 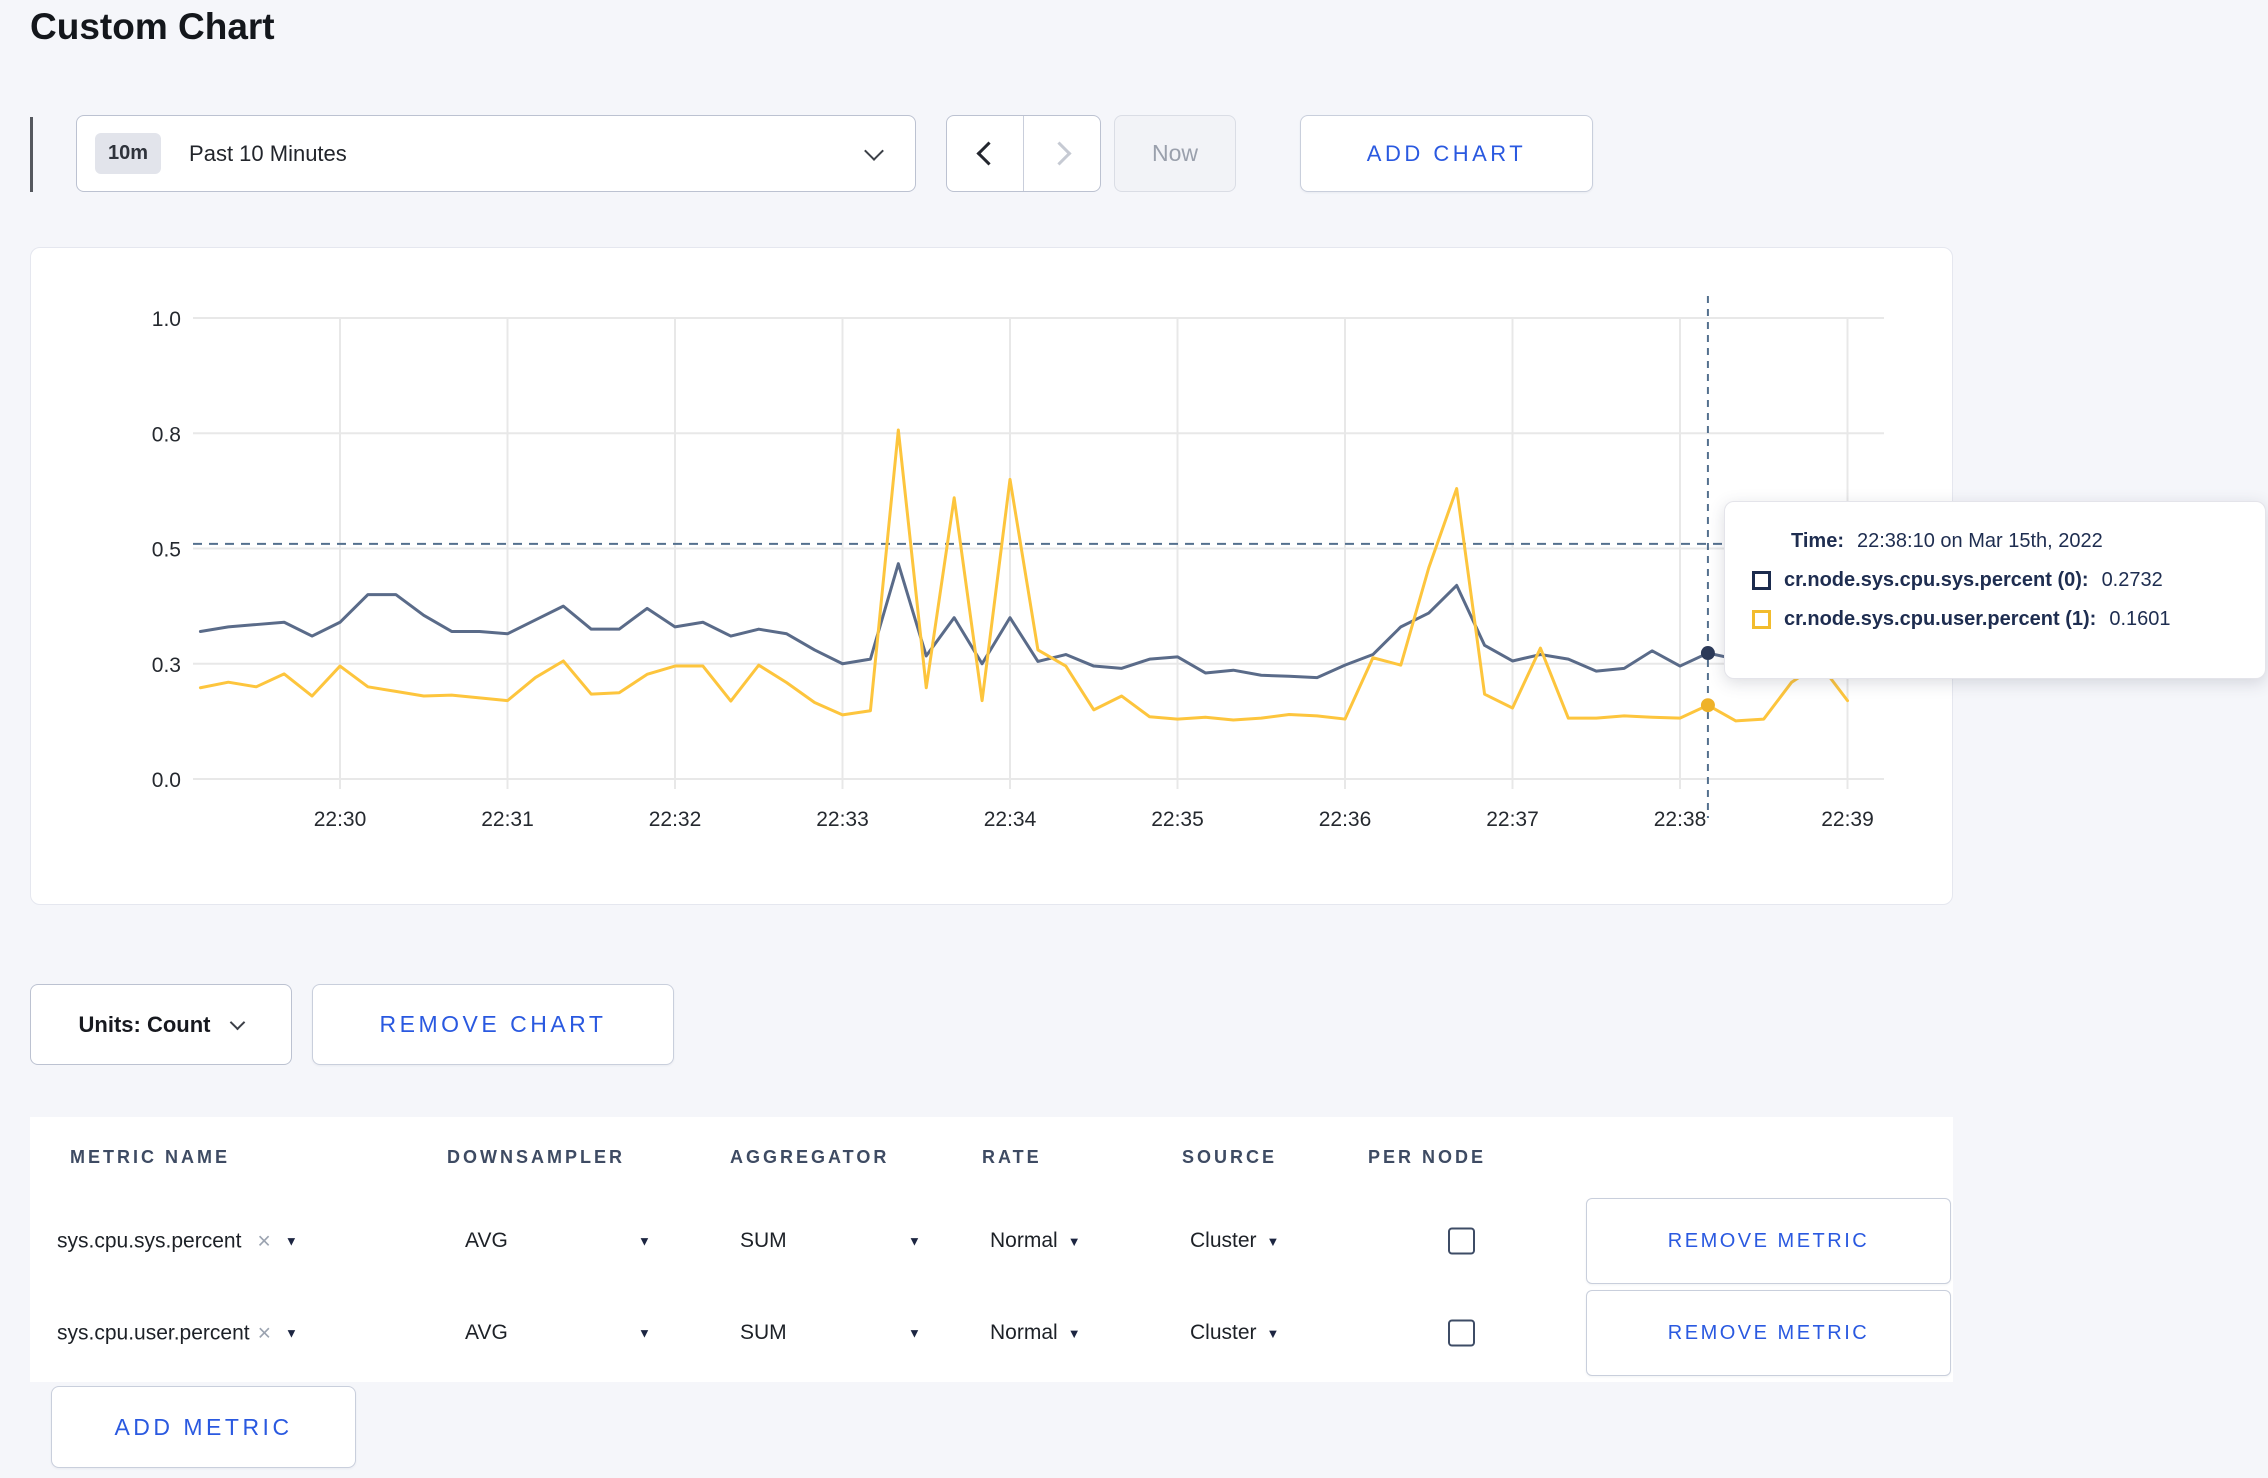 I want to click on series-line-user, so click(x=1023, y=575).